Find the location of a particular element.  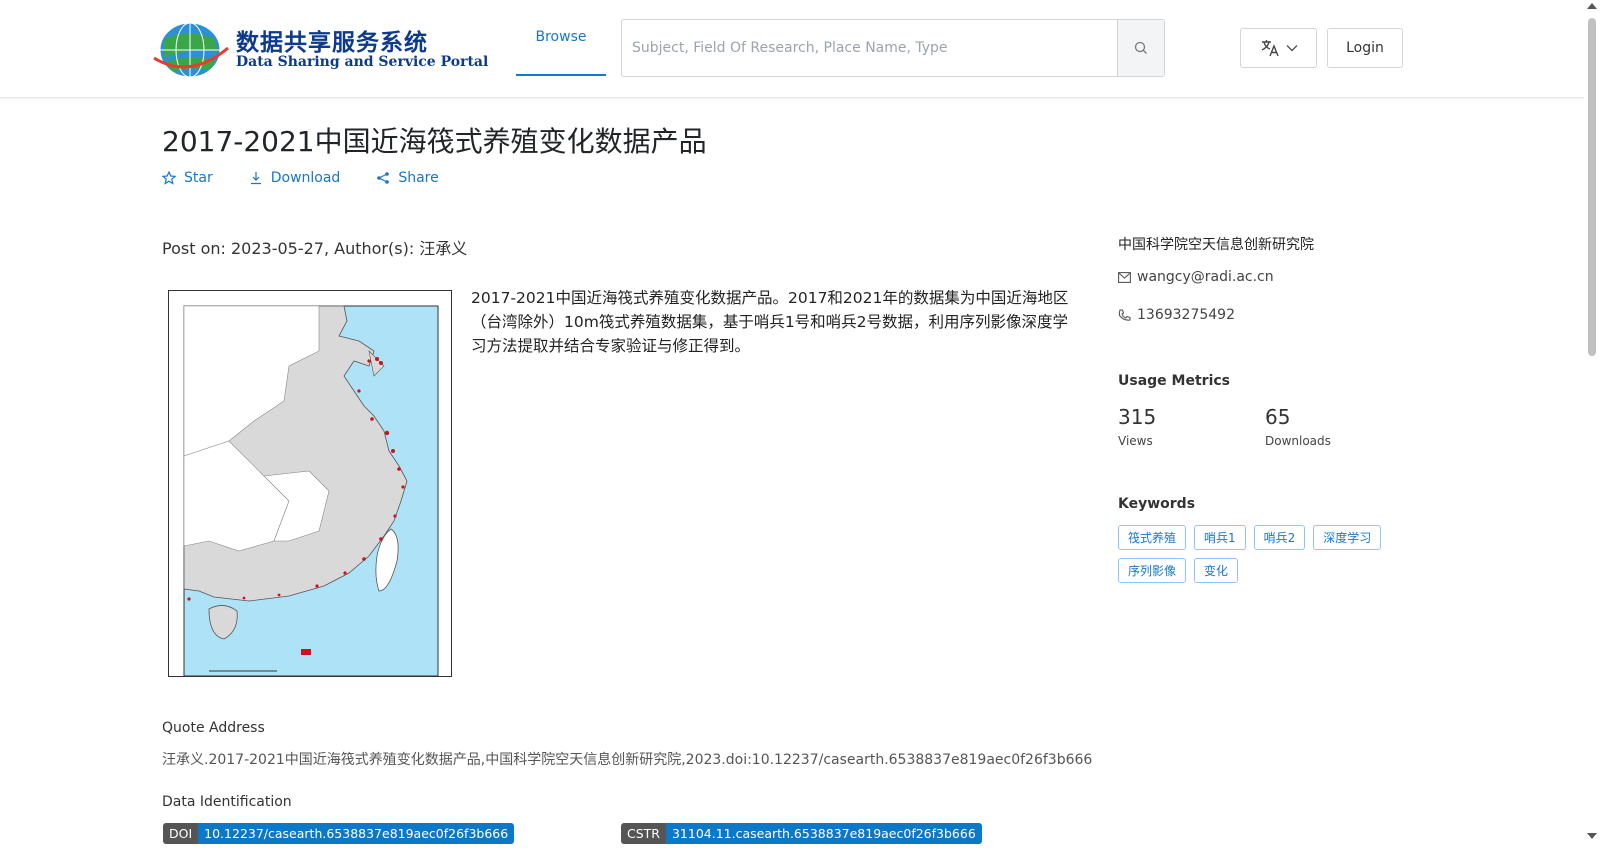

share-button: Share is located at coordinates (407, 178).